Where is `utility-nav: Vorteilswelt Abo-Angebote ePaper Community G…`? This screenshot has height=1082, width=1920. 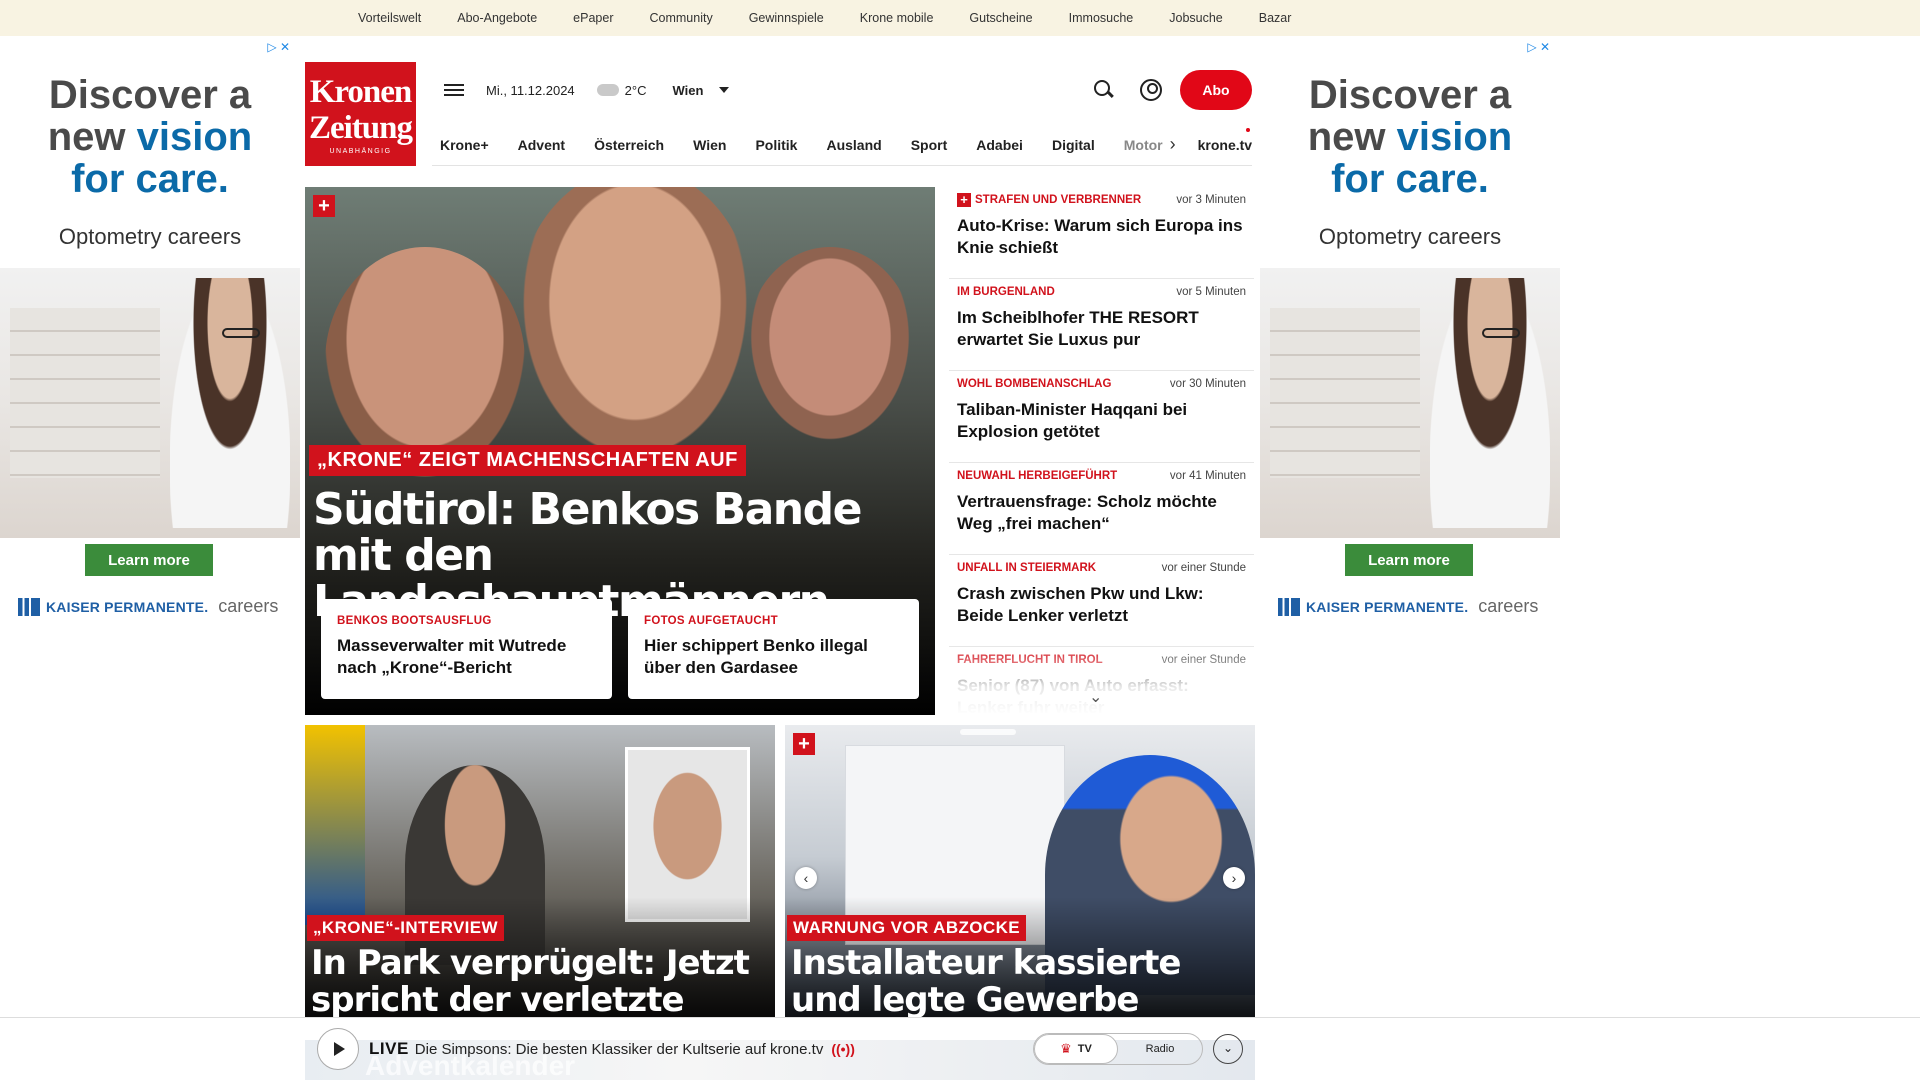
utility-nav: Vorteilswelt Abo-Angebote ePaper Community G… is located at coordinates (824, 18).